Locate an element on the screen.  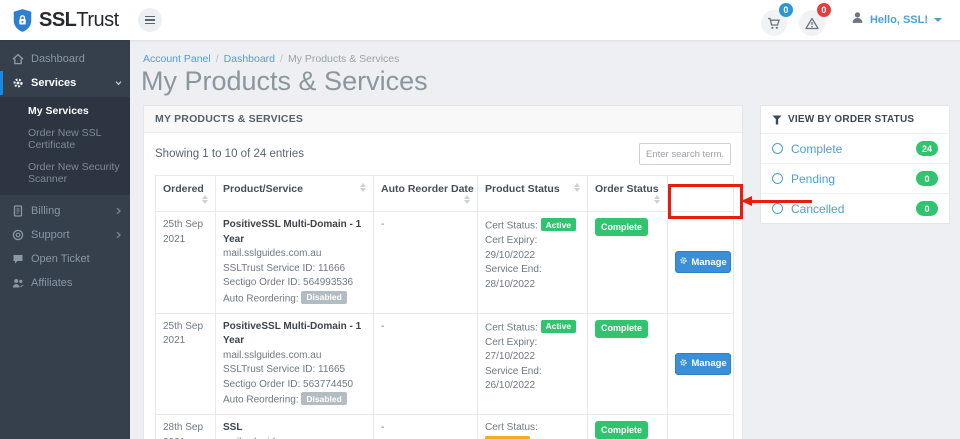
column-label: Ordered is located at coordinates (183, 189).